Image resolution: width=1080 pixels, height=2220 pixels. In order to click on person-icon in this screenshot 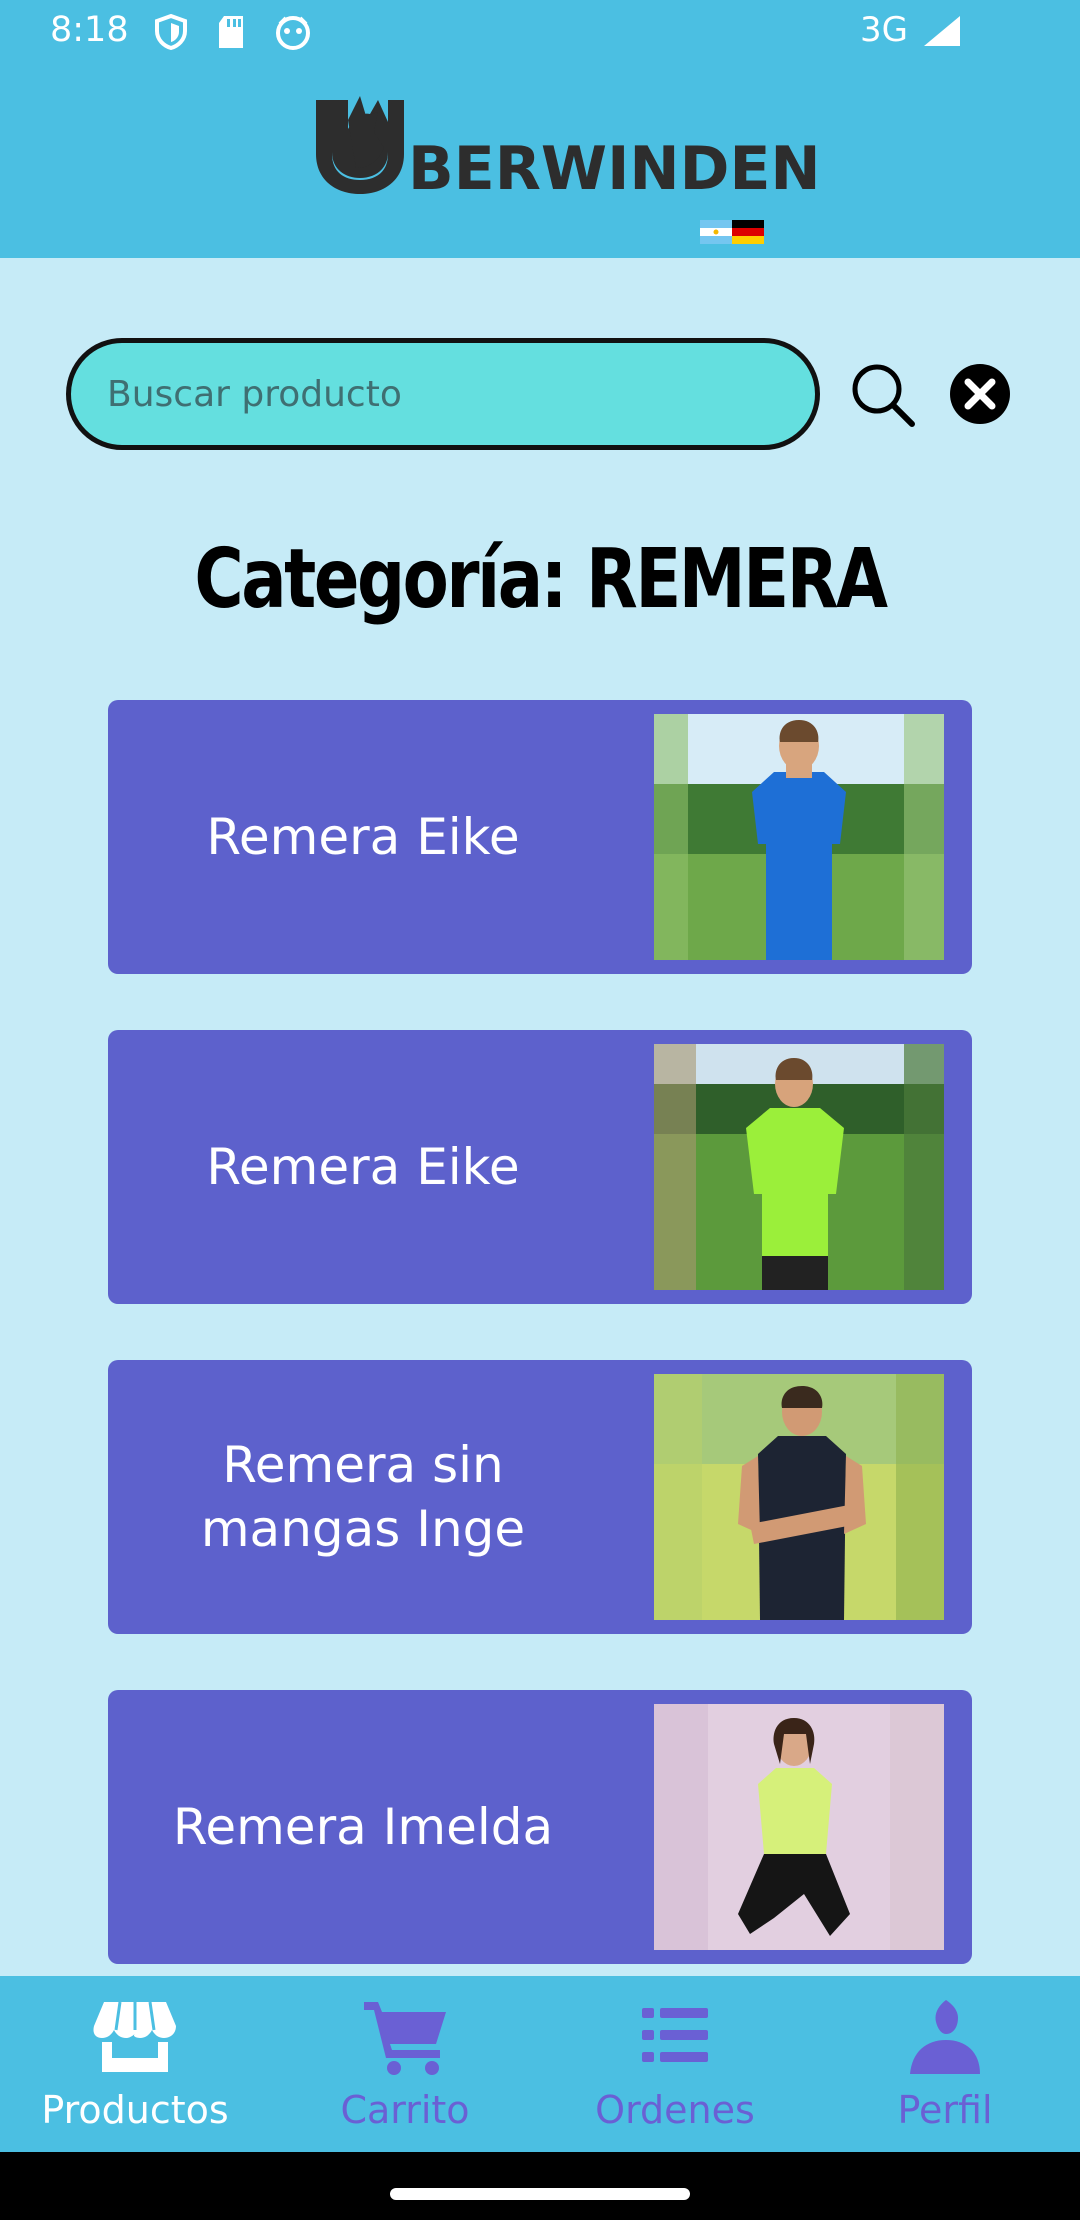, I will do `click(945, 2037)`.